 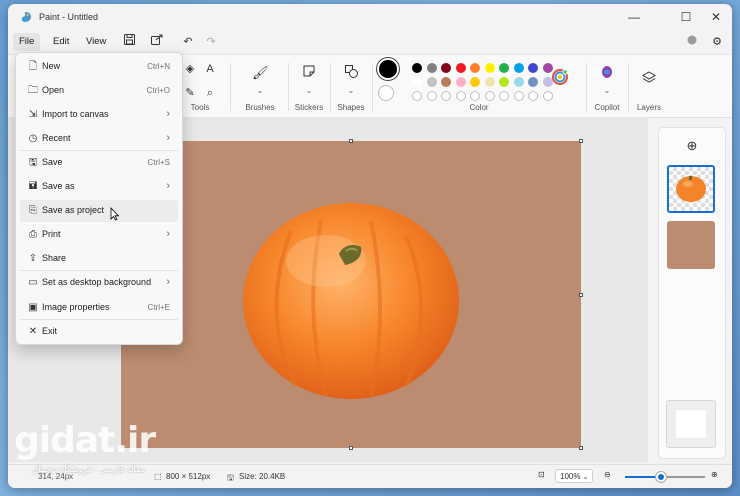 What do you see at coordinates (188, 42) in the screenshot?
I see `undo-icon: ↶` at bounding box center [188, 42].